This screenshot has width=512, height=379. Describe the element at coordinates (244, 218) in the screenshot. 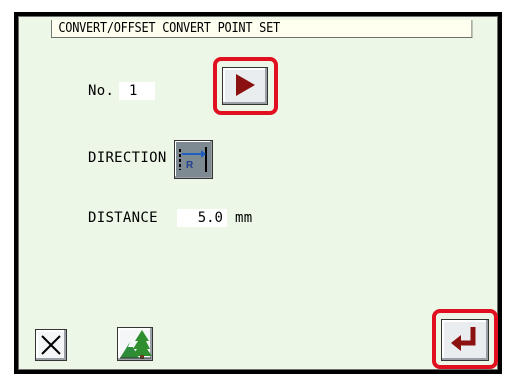

I see `distance-unit: mm` at that location.